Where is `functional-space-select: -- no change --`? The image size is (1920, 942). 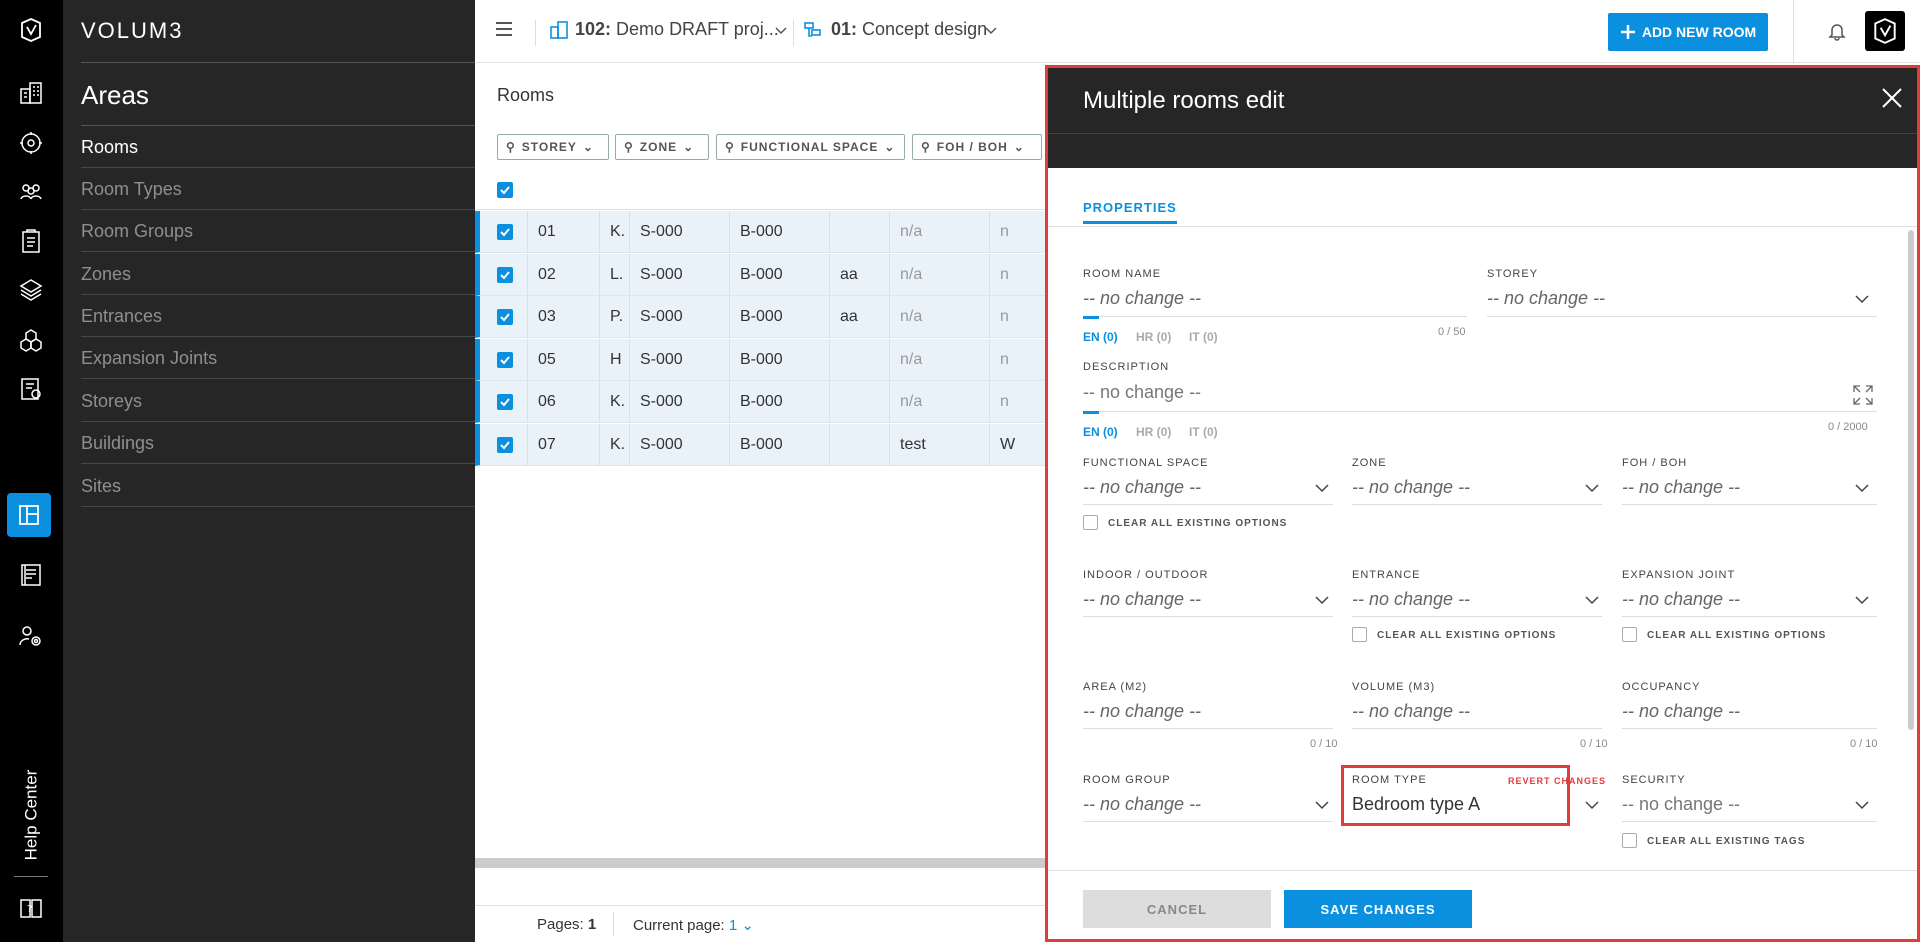
functional-space-select: -- no change -- is located at coordinates (1142, 487).